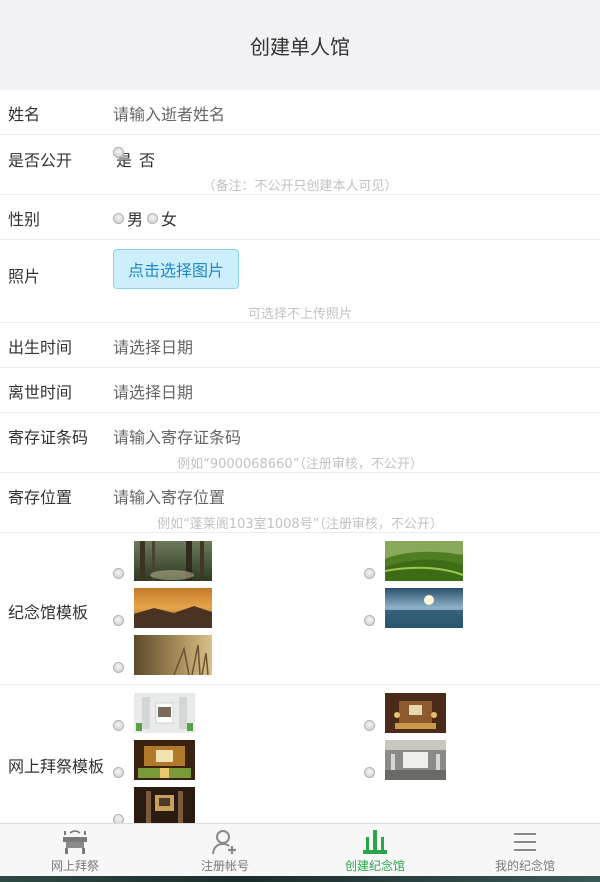  I want to click on location-note: 例如“蓬莱阁103室1008号”（注册审核，不公开）, so click(300, 524).